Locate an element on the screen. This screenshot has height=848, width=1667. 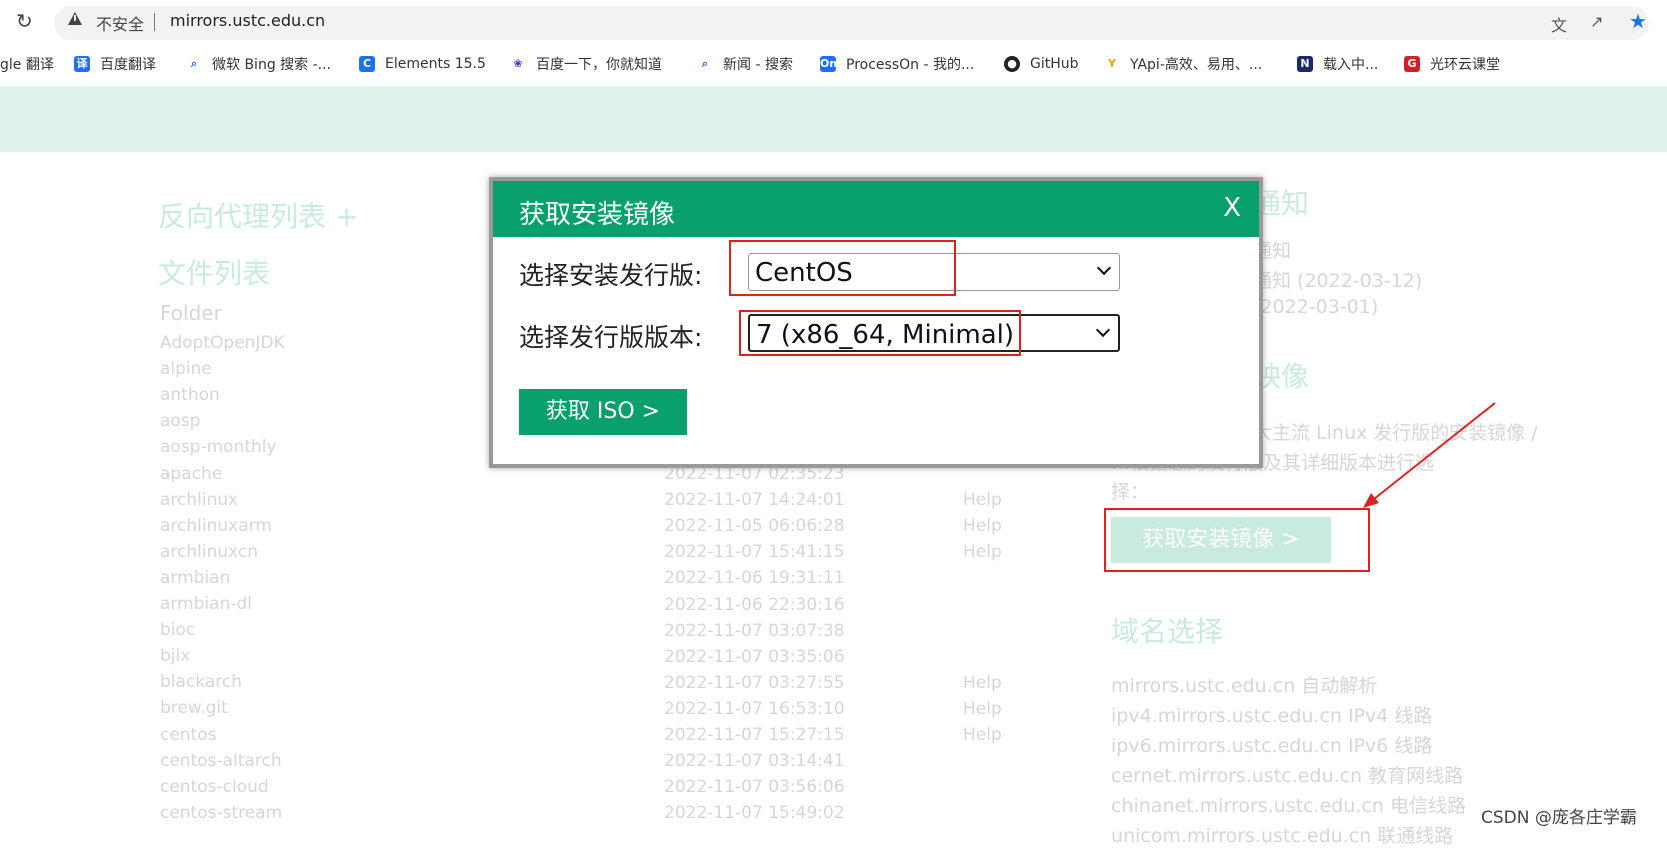
bookmark-label: 光环云课堂 is located at coordinates (1465, 65).